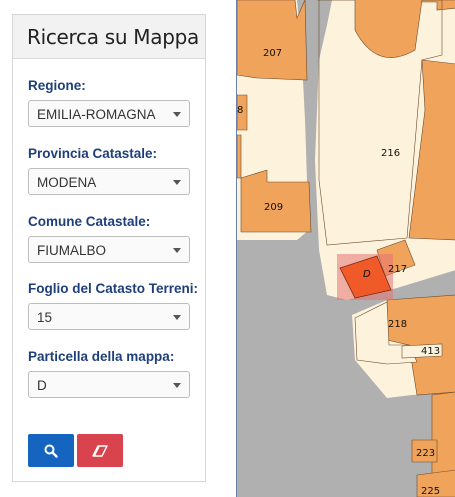  I want to click on eraser-icon, so click(100, 450).